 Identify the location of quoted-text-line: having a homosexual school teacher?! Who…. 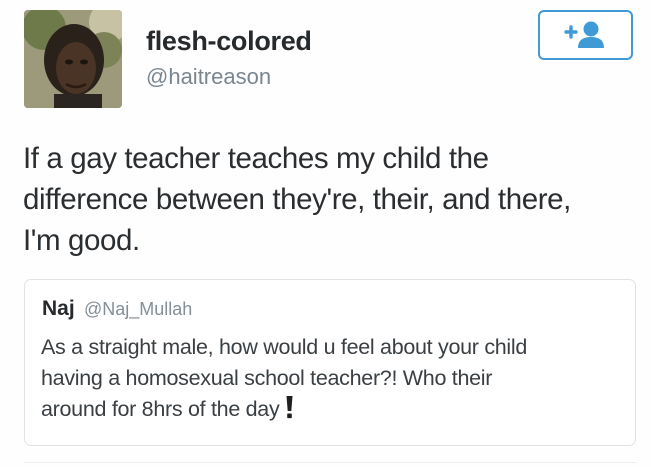
(267, 378).